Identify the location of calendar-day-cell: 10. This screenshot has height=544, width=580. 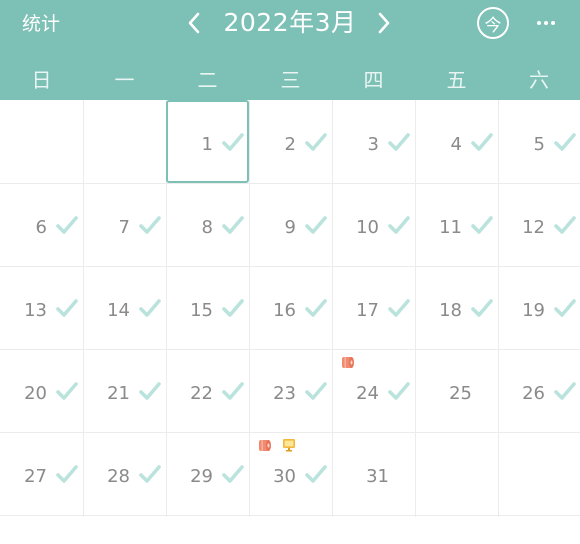
(373, 224).